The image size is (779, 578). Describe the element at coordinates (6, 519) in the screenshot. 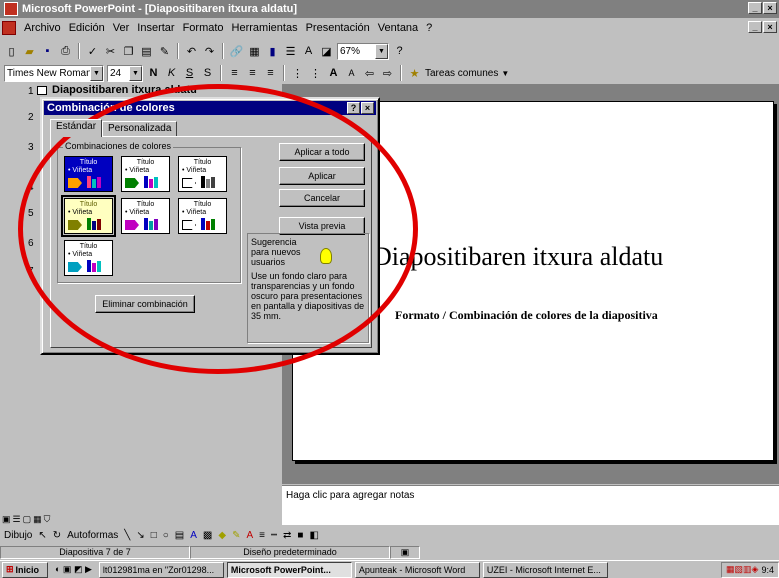

I see `normal-view-icon: ▣` at that location.